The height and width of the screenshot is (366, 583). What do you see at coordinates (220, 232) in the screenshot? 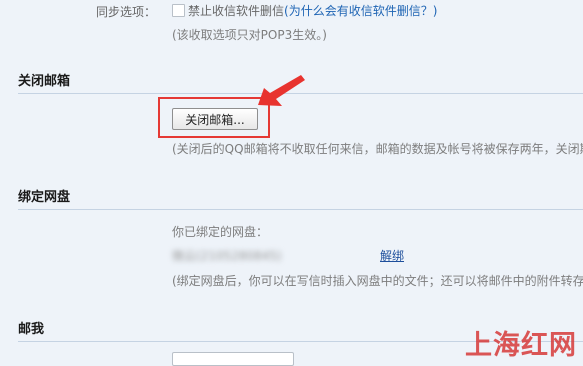
I see `bound-disk-label: 你已绑定的网盘：` at bounding box center [220, 232].